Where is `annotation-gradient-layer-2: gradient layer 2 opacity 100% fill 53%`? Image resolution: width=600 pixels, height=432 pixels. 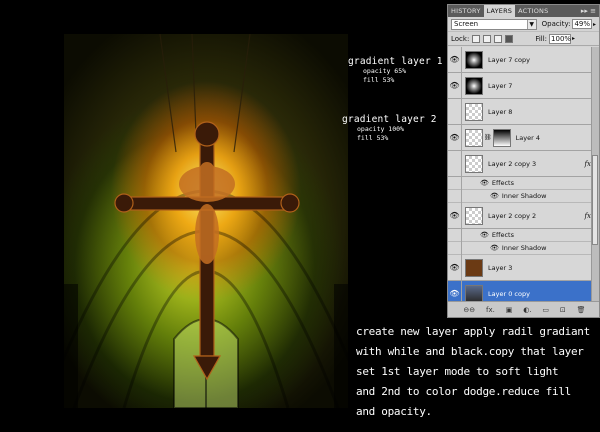
annotation-gradient-layer-2: gradient layer 2 opacity 100% fill 53% is located at coordinates (389, 128).